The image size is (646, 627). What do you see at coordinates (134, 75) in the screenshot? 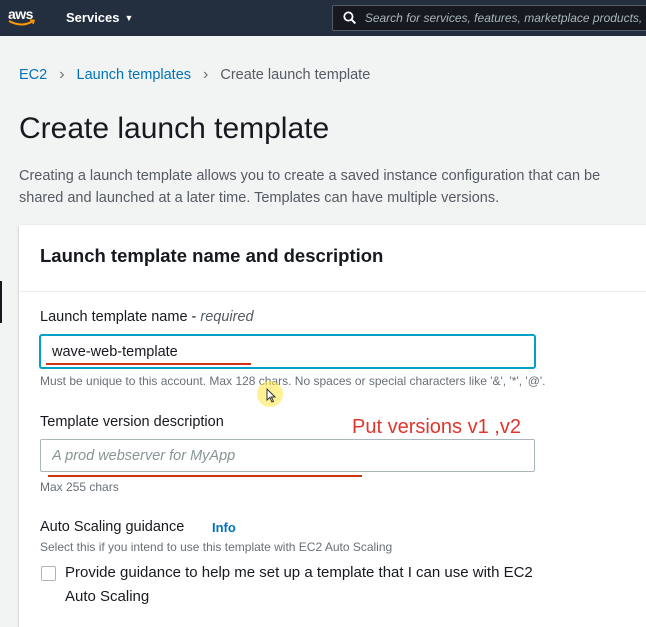
I see `breadcrumb-link-launch-templates: Launch templates` at bounding box center [134, 75].